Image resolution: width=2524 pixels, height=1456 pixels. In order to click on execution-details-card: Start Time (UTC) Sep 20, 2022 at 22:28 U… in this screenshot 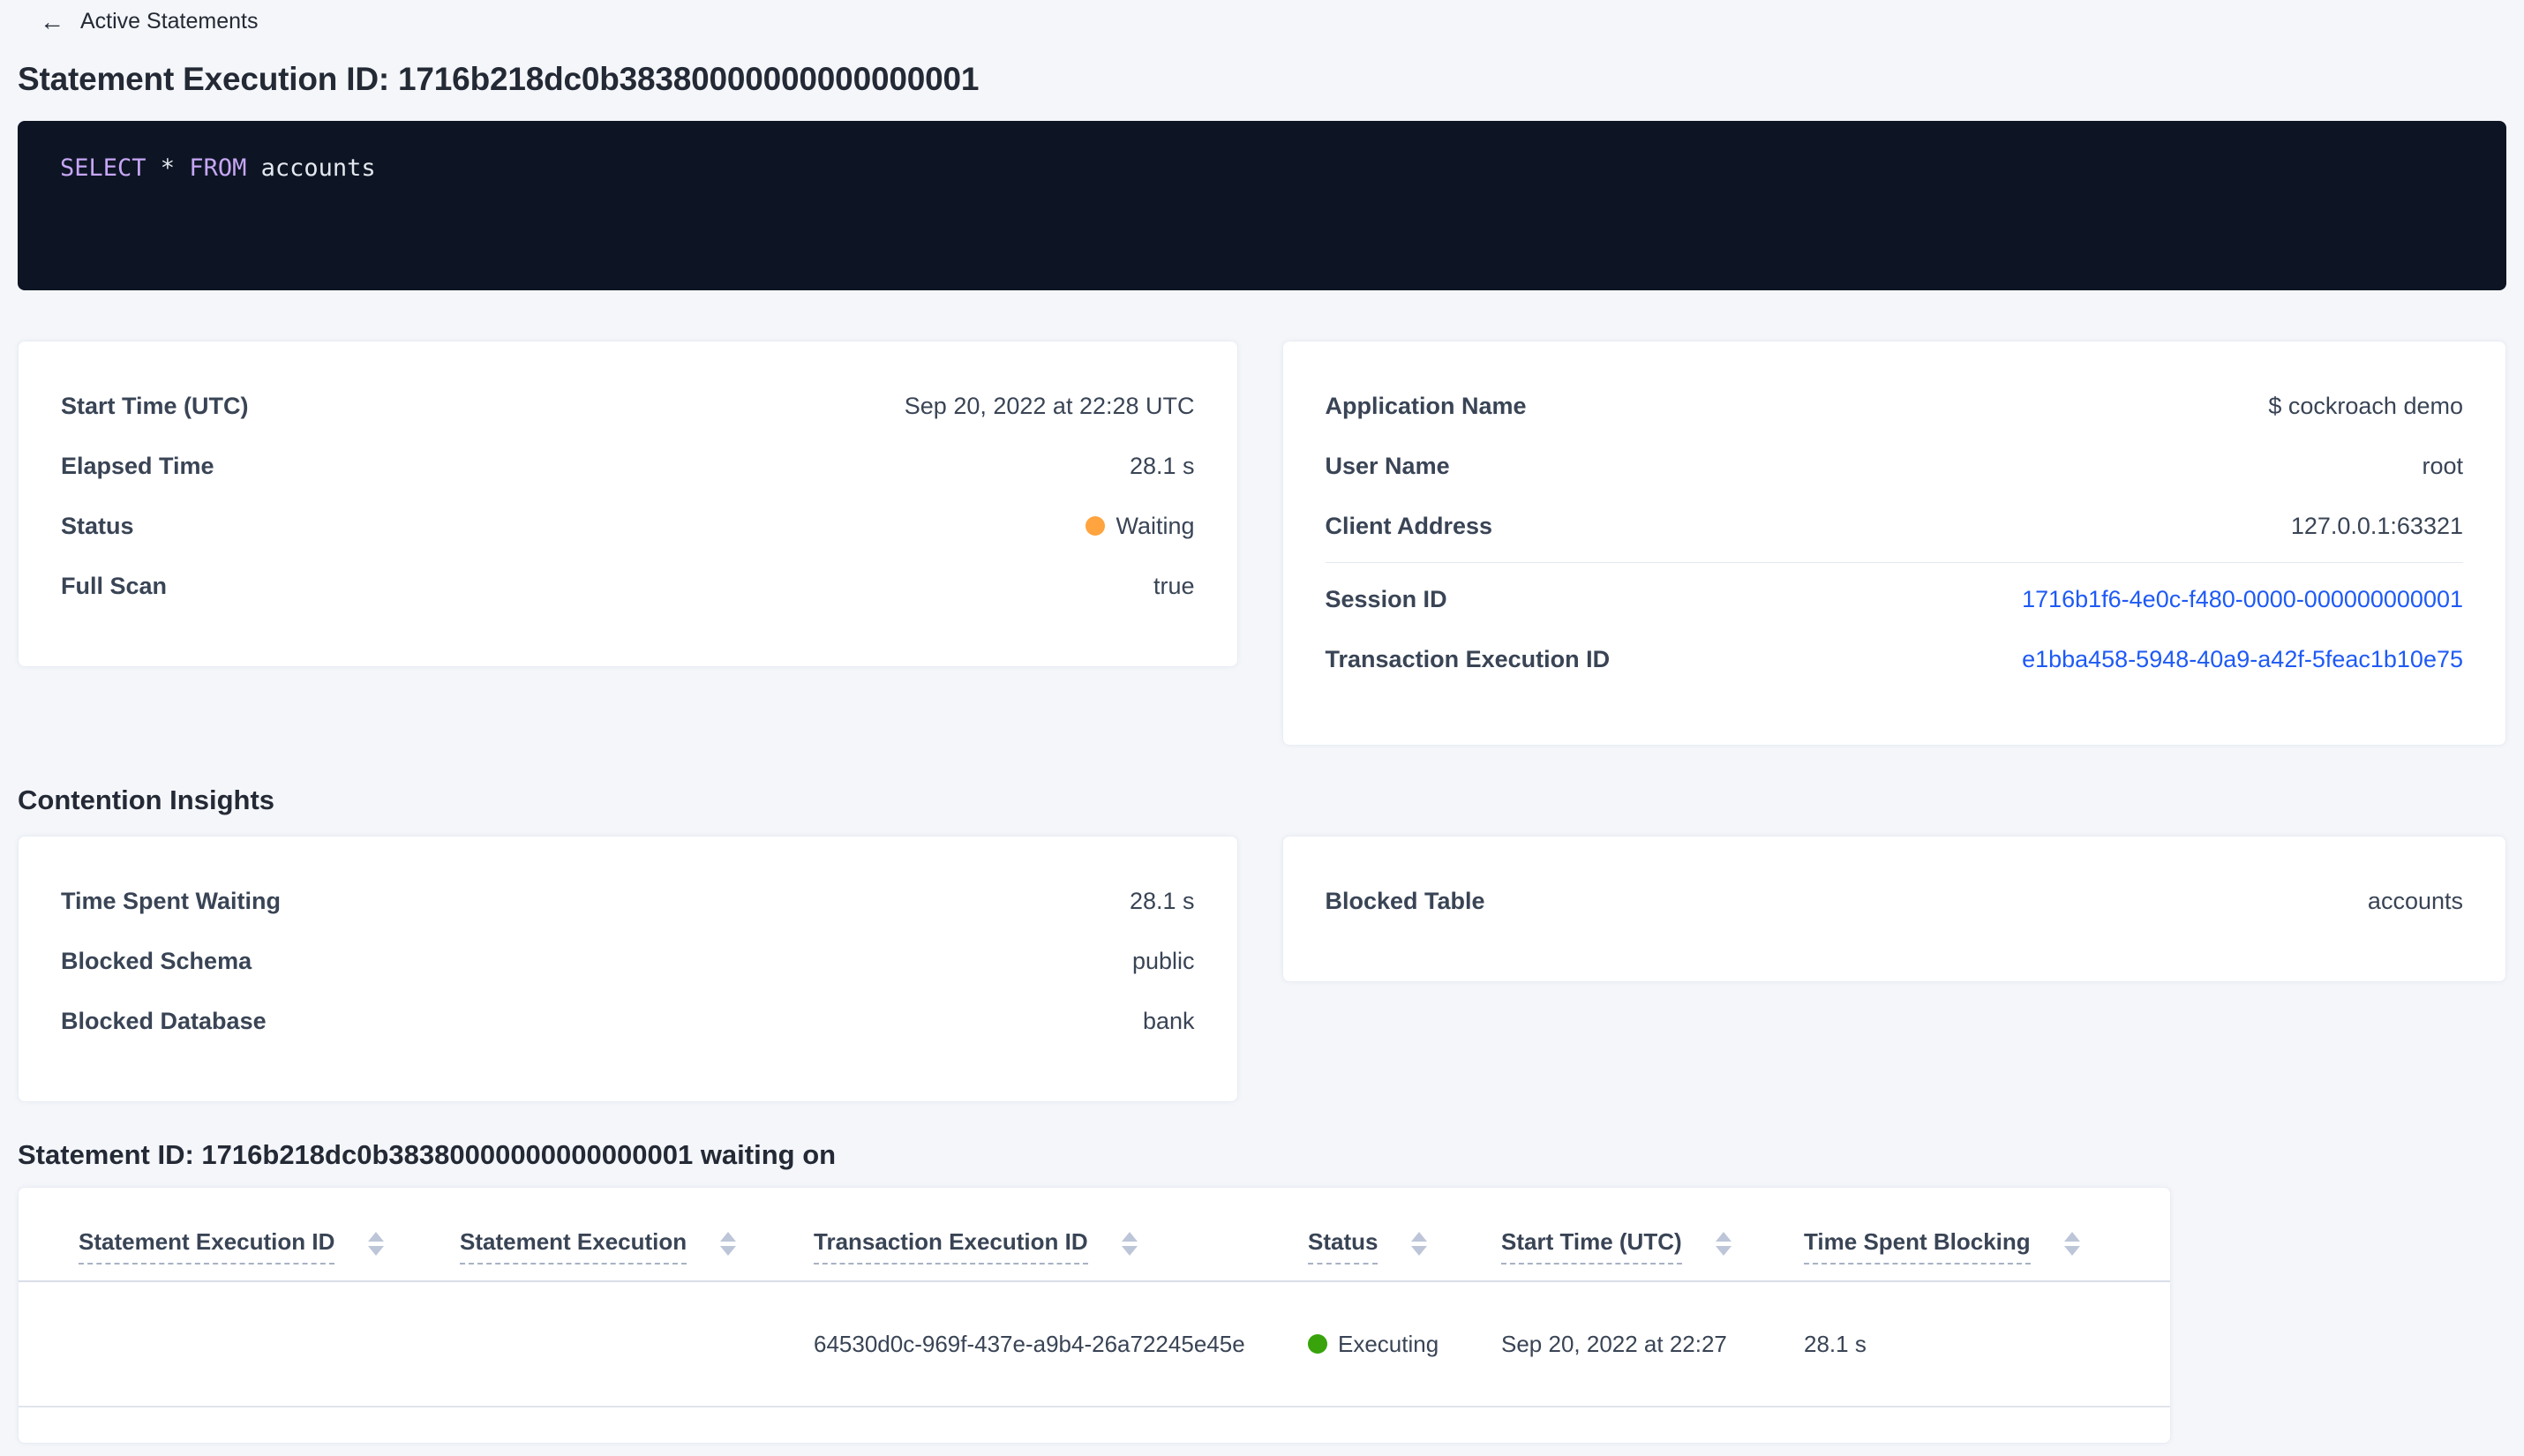, I will do `click(628, 504)`.